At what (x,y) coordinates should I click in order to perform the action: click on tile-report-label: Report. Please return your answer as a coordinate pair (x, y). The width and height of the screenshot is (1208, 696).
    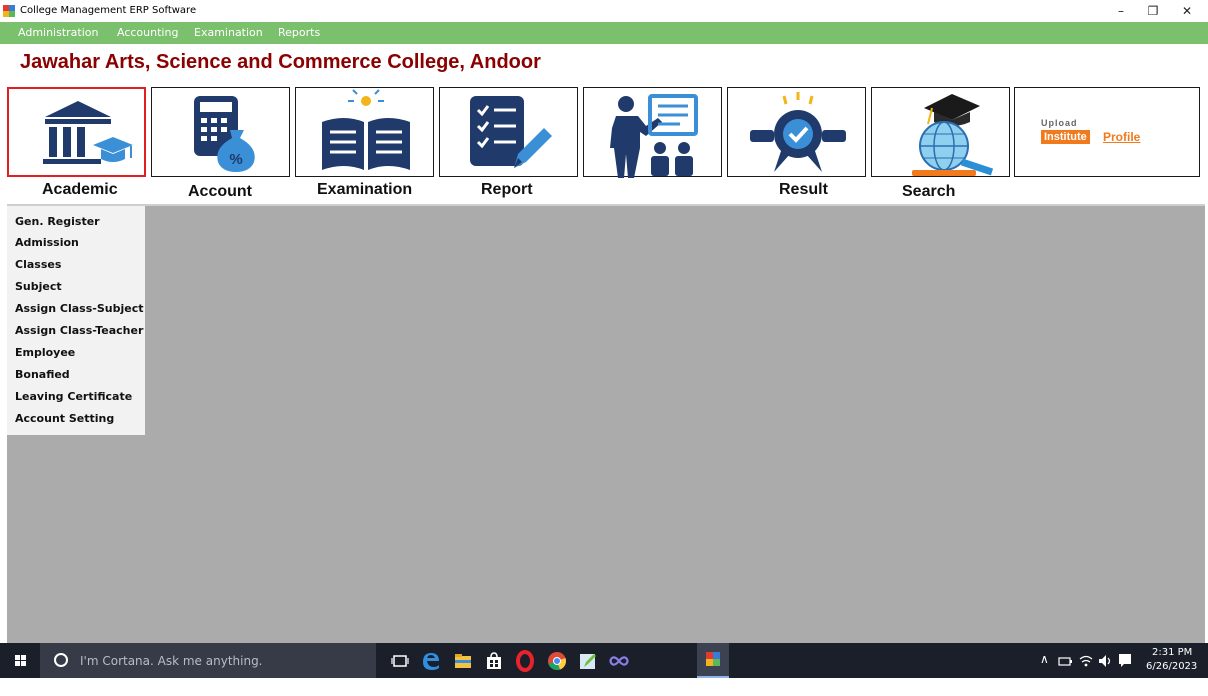
    Looking at the image, I should click on (507, 190).